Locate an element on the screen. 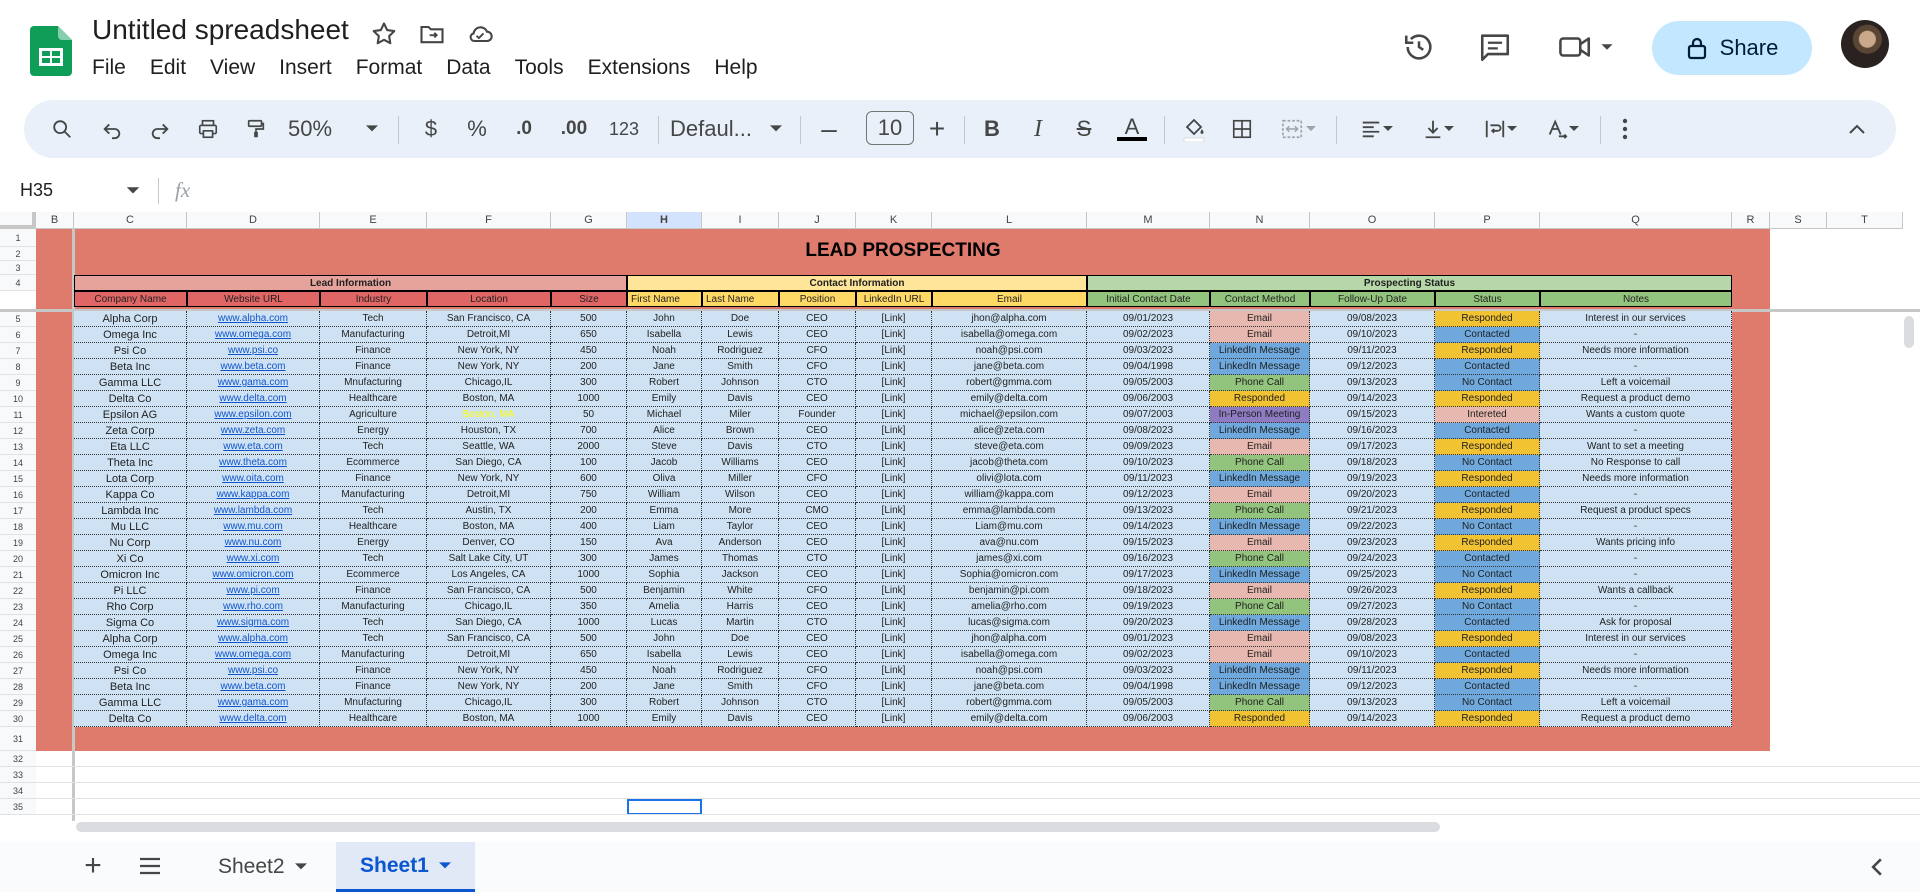 The height and width of the screenshot is (892, 1920). name-box: H35 is located at coordinates (36, 190).